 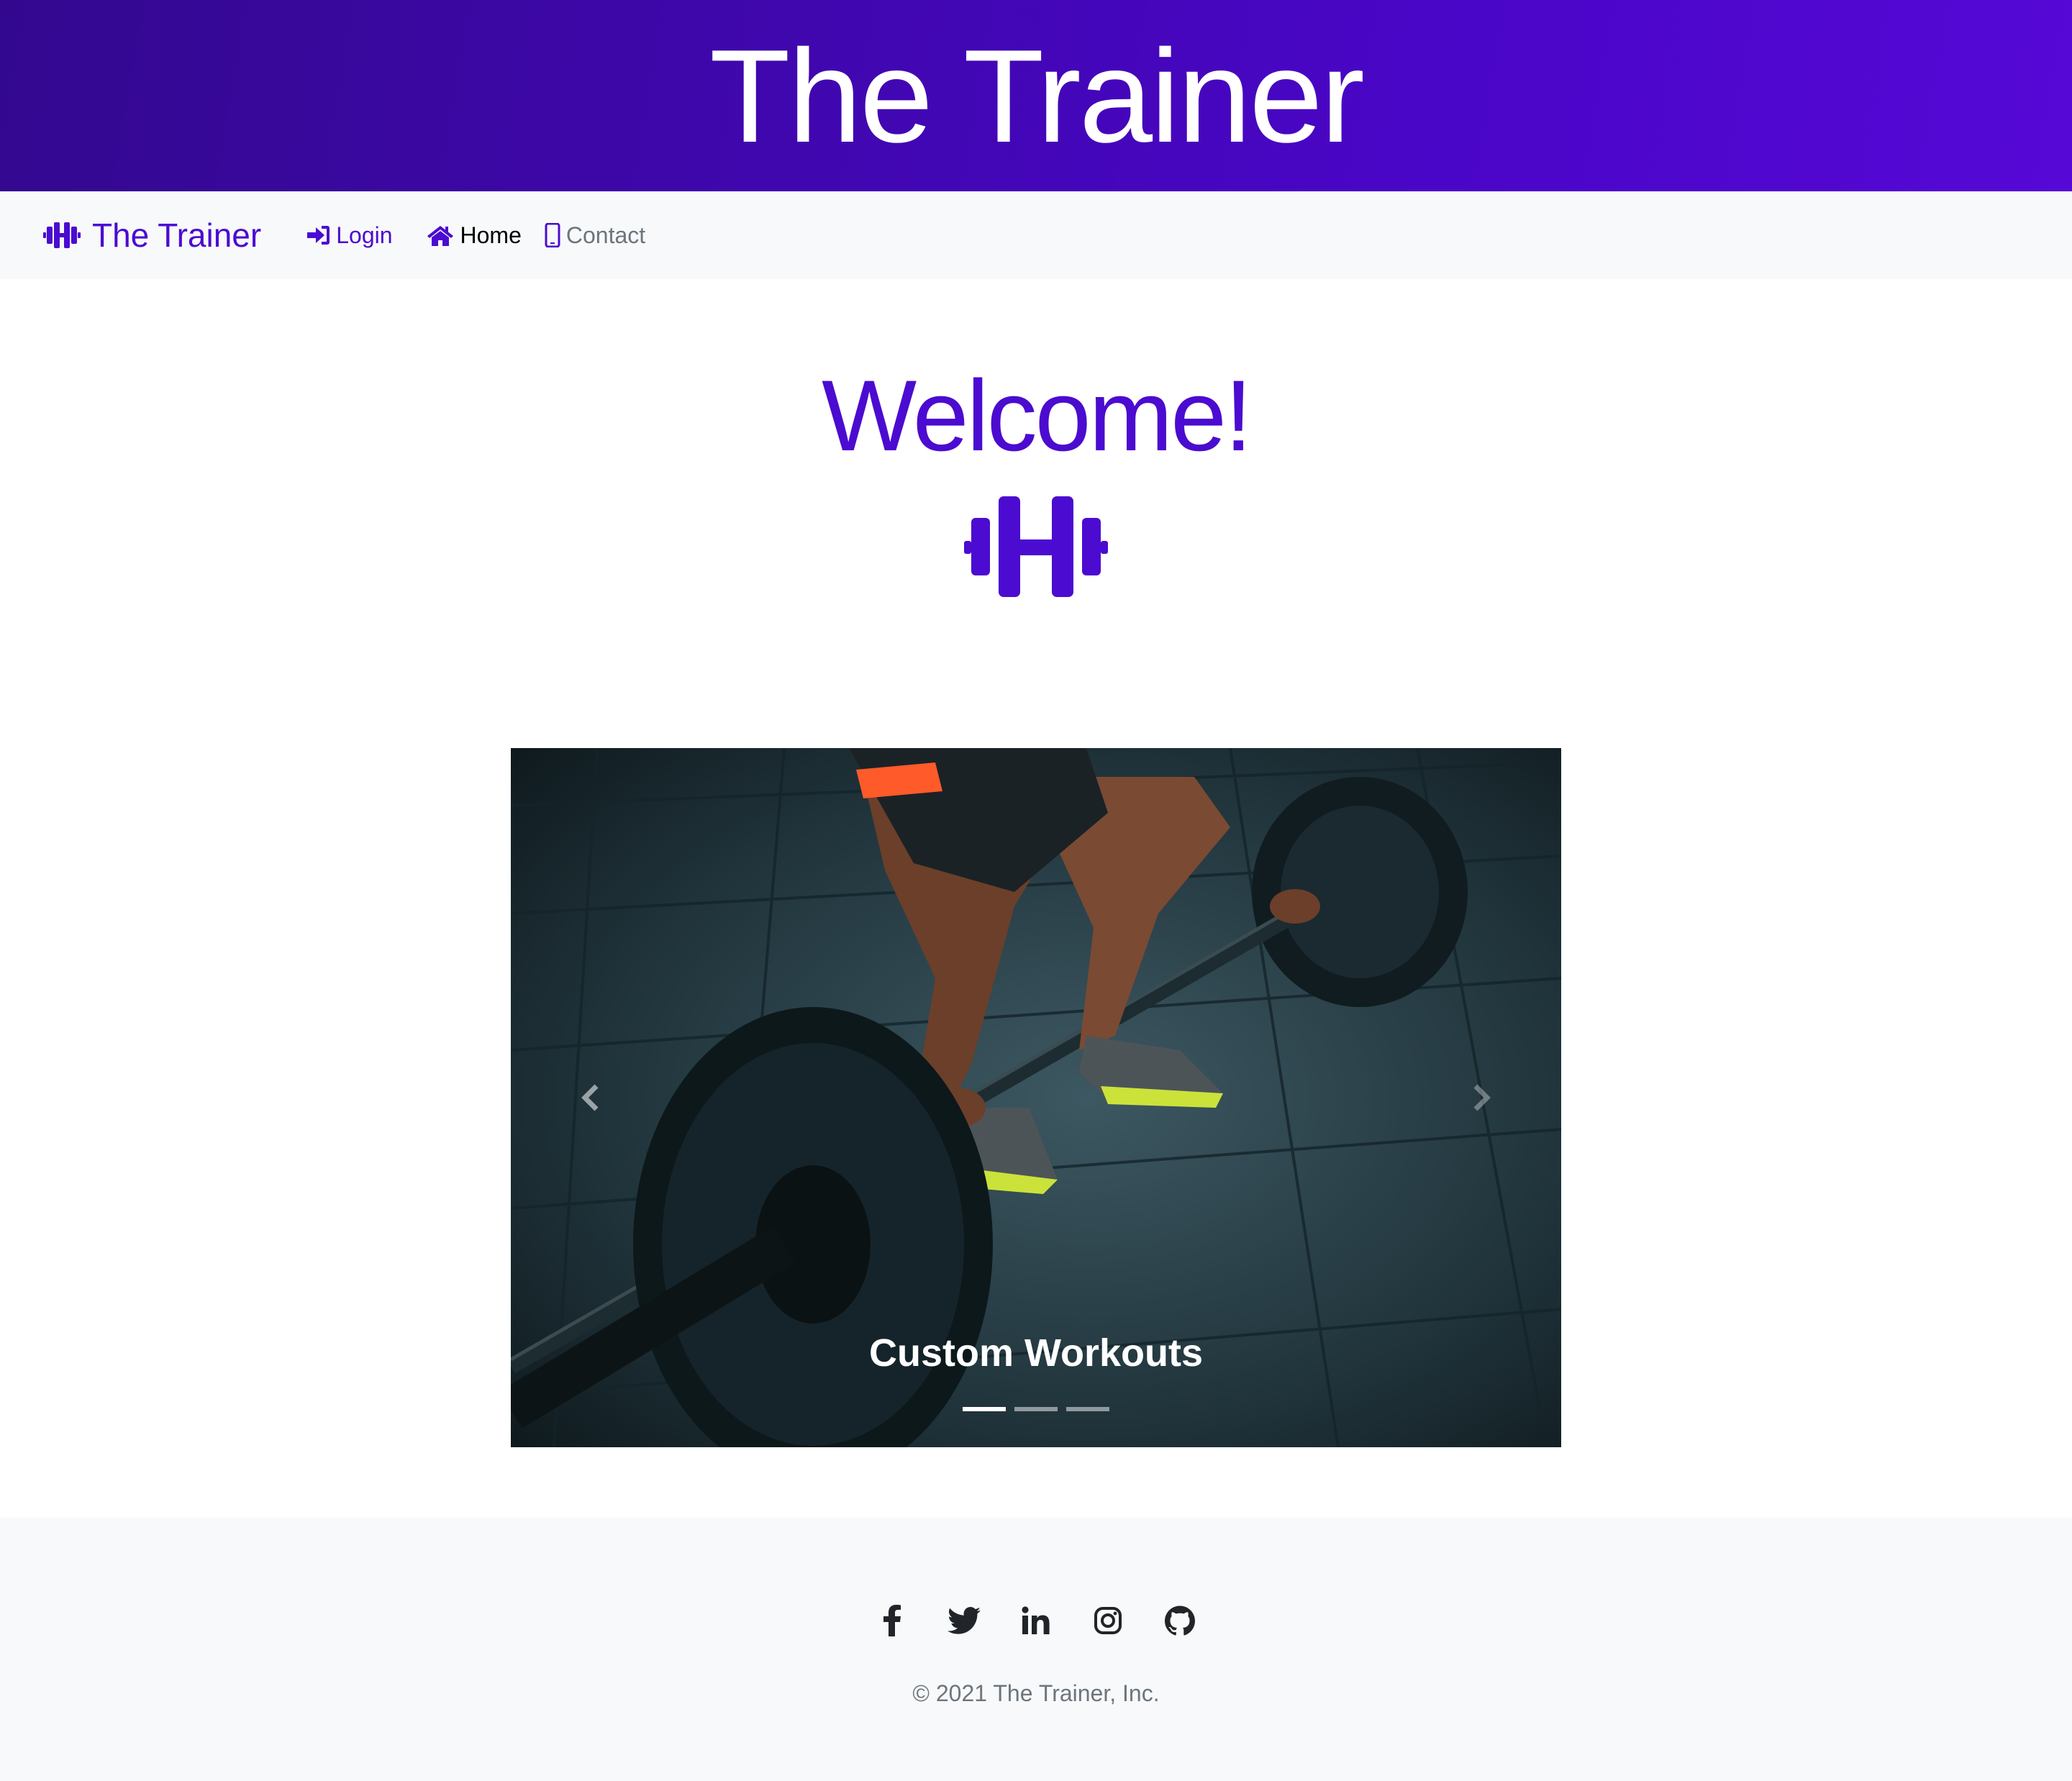 I want to click on chevron-left-icon, so click(x=590, y=1097).